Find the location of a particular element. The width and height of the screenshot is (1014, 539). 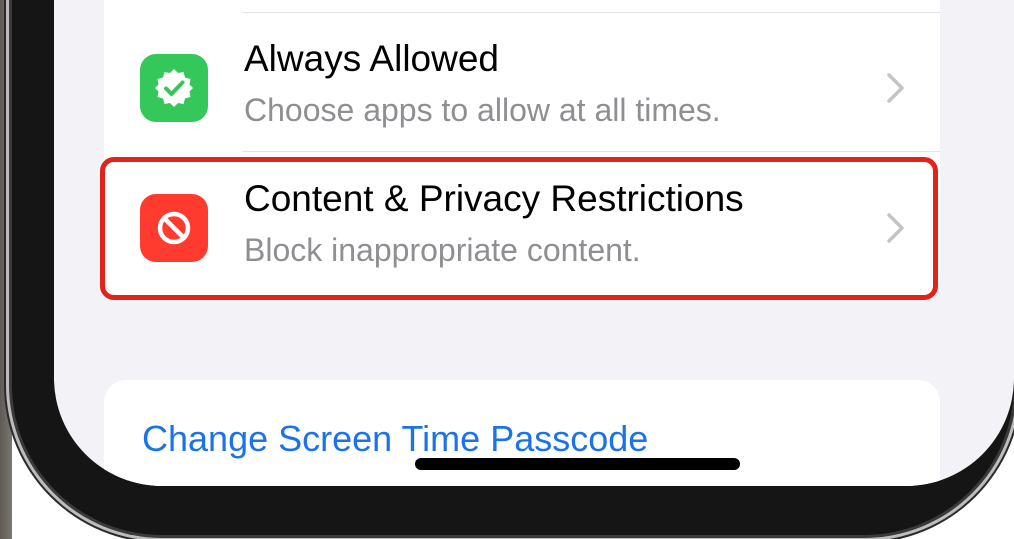

row-subtitle: Choose apps to allow at all times. is located at coordinates (482, 110).